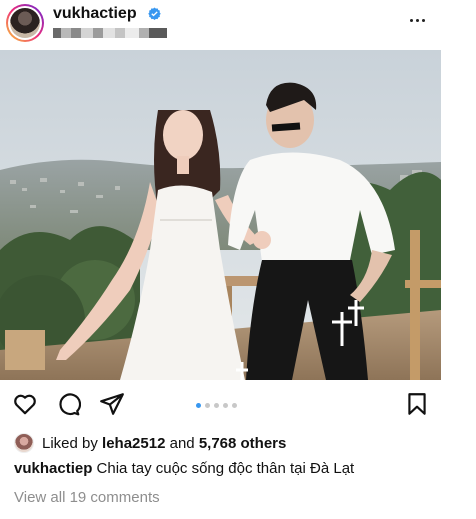 The image size is (476, 519). What do you see at coordinates (87, 497) in the screenshot?
I see `view-comments-link: View all 19 comments` at bounding box center [87, 497].